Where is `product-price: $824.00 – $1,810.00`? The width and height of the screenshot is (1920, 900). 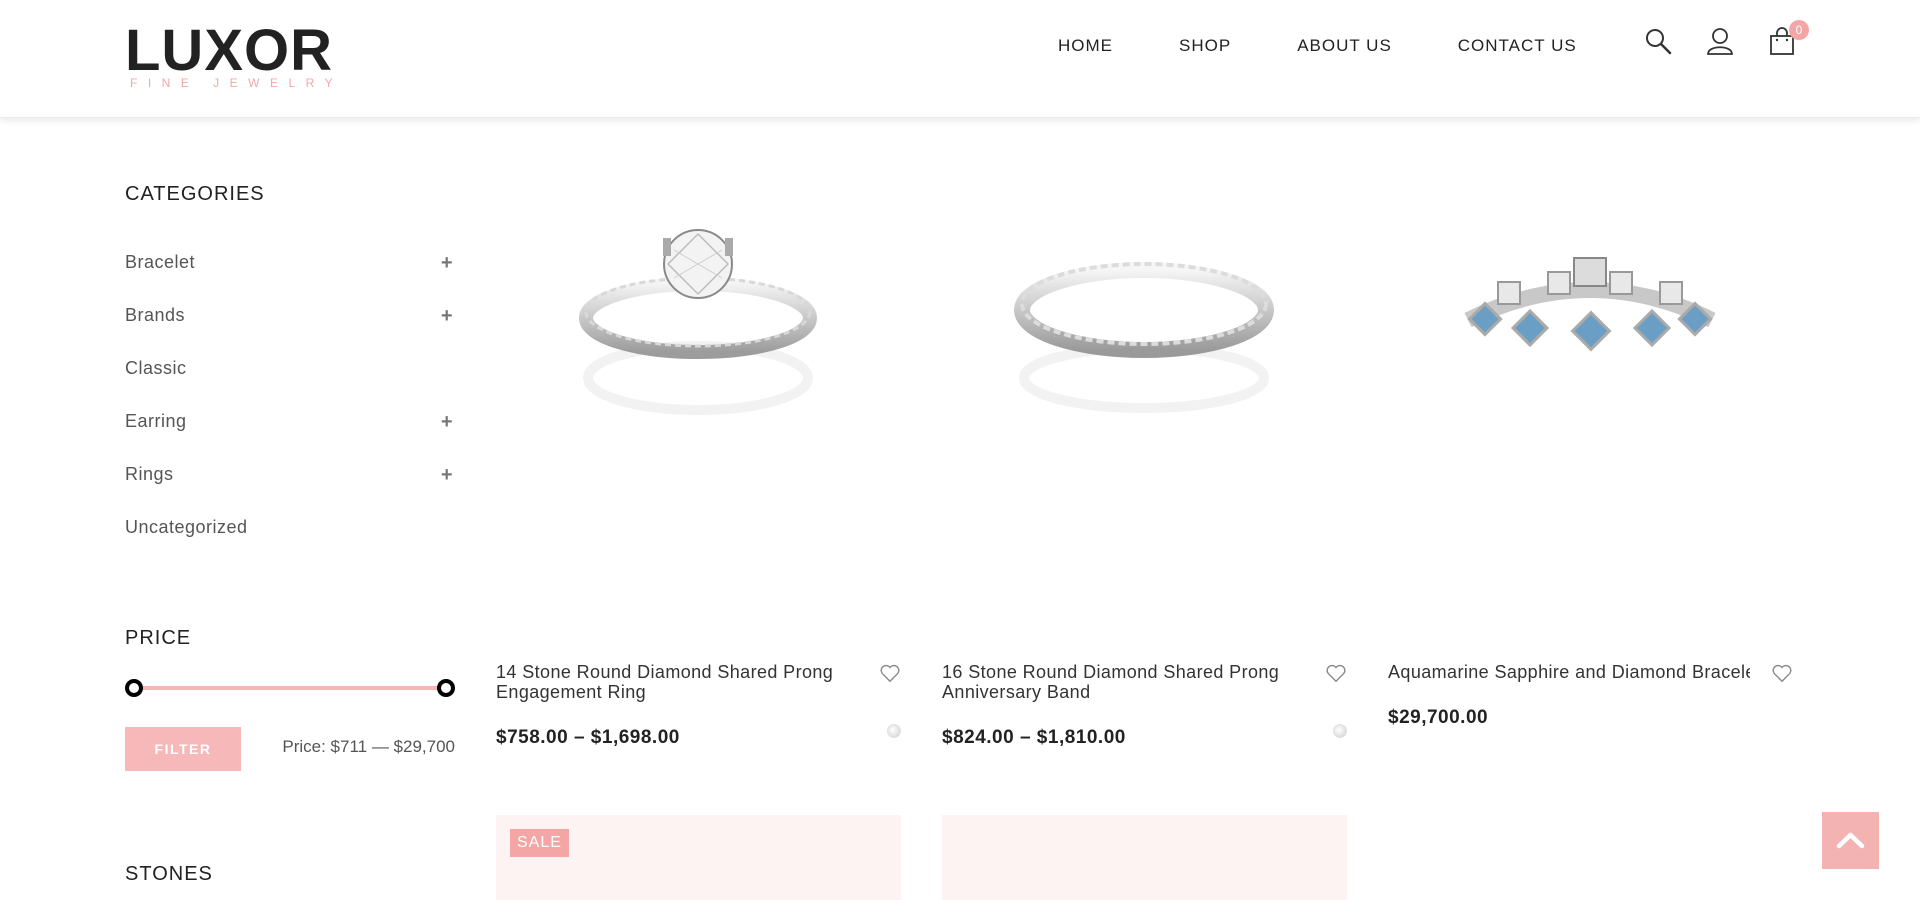 product-price: $824.00 – $1,810.00 is located at coordinates (1034, 737).